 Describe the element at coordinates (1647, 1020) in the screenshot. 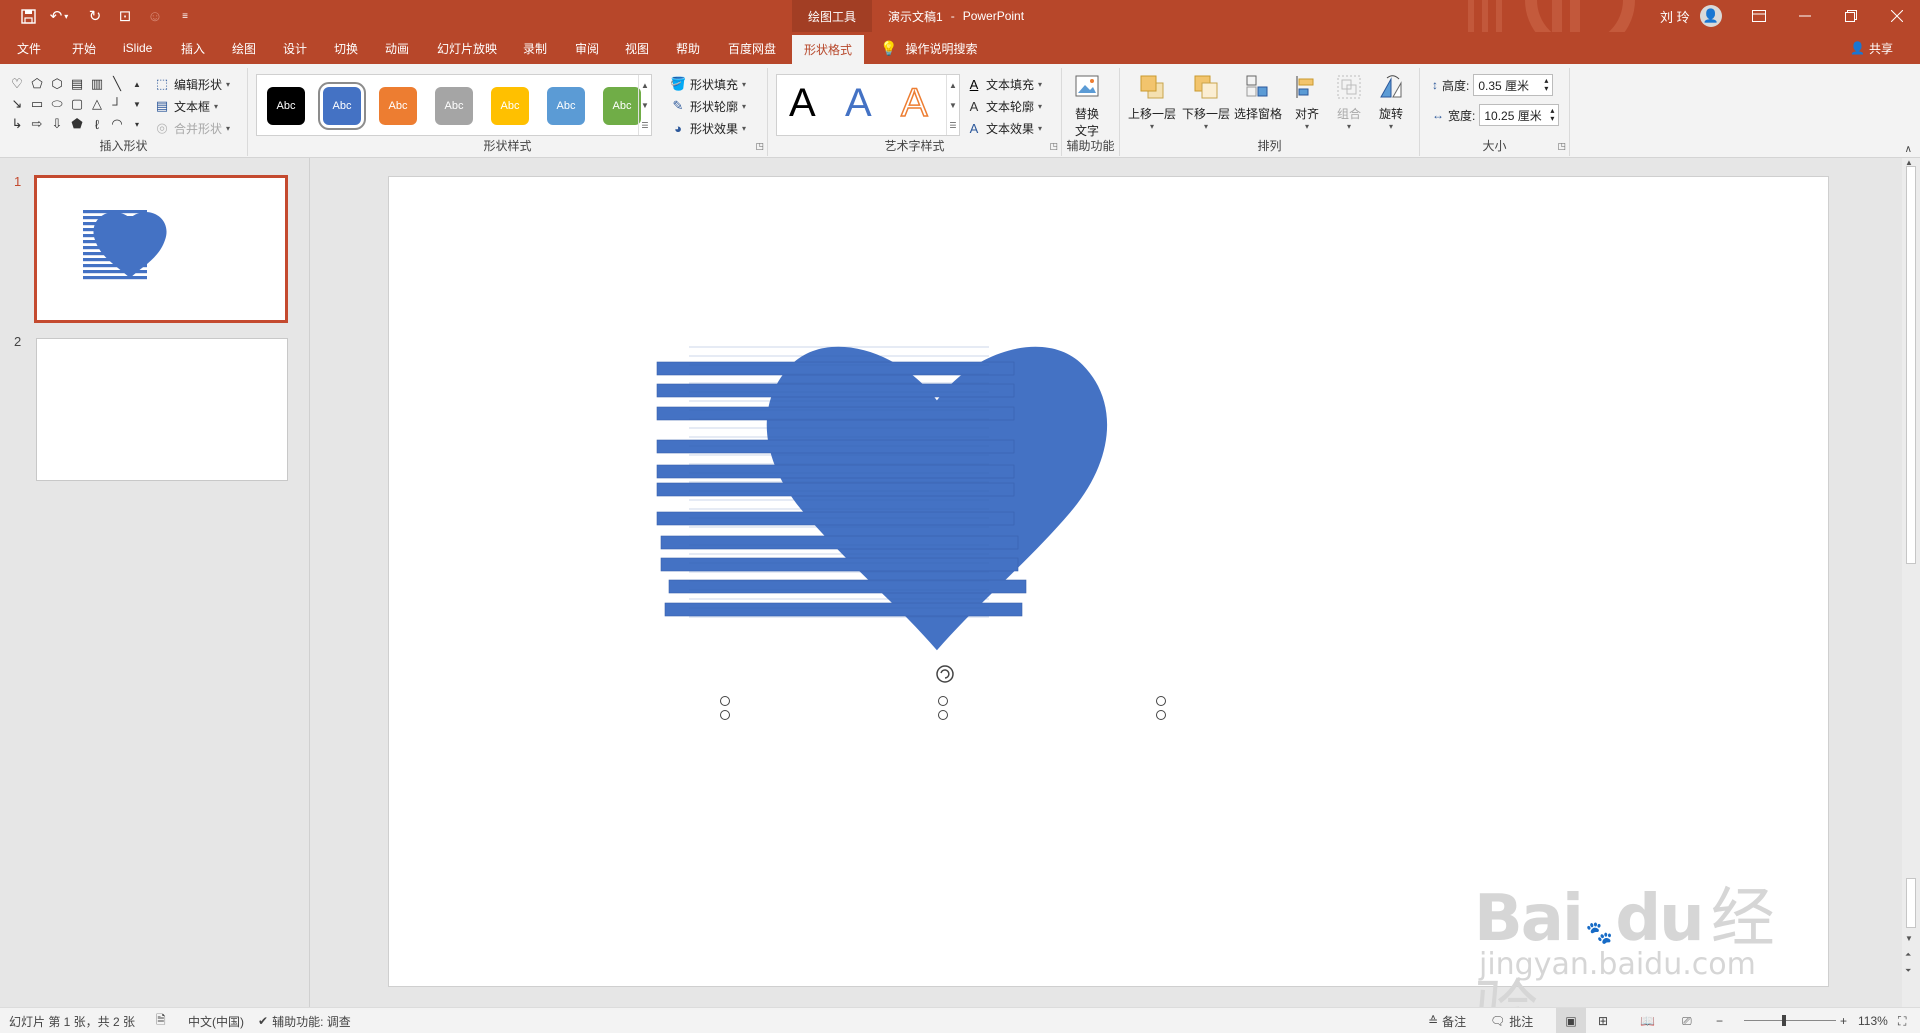

I see `reading-view-icon: 📖` at that location.